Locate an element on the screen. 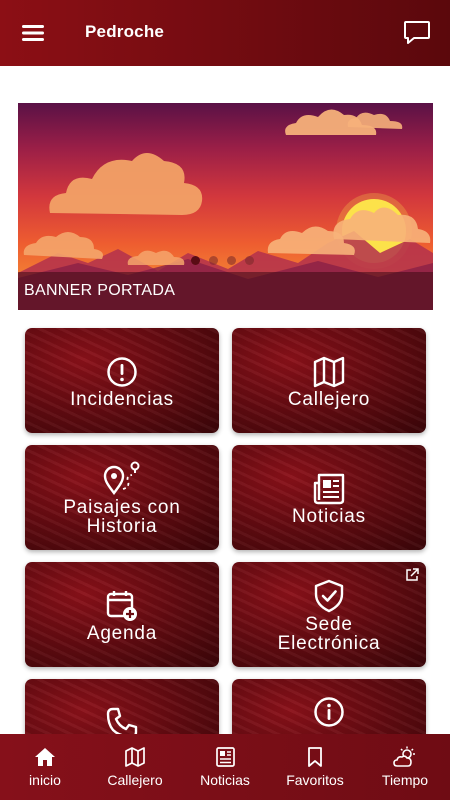 The width and height of the screenshot is (450, 800). nav-item-tiempo: Tiempo is located at coordinates (405, 767).